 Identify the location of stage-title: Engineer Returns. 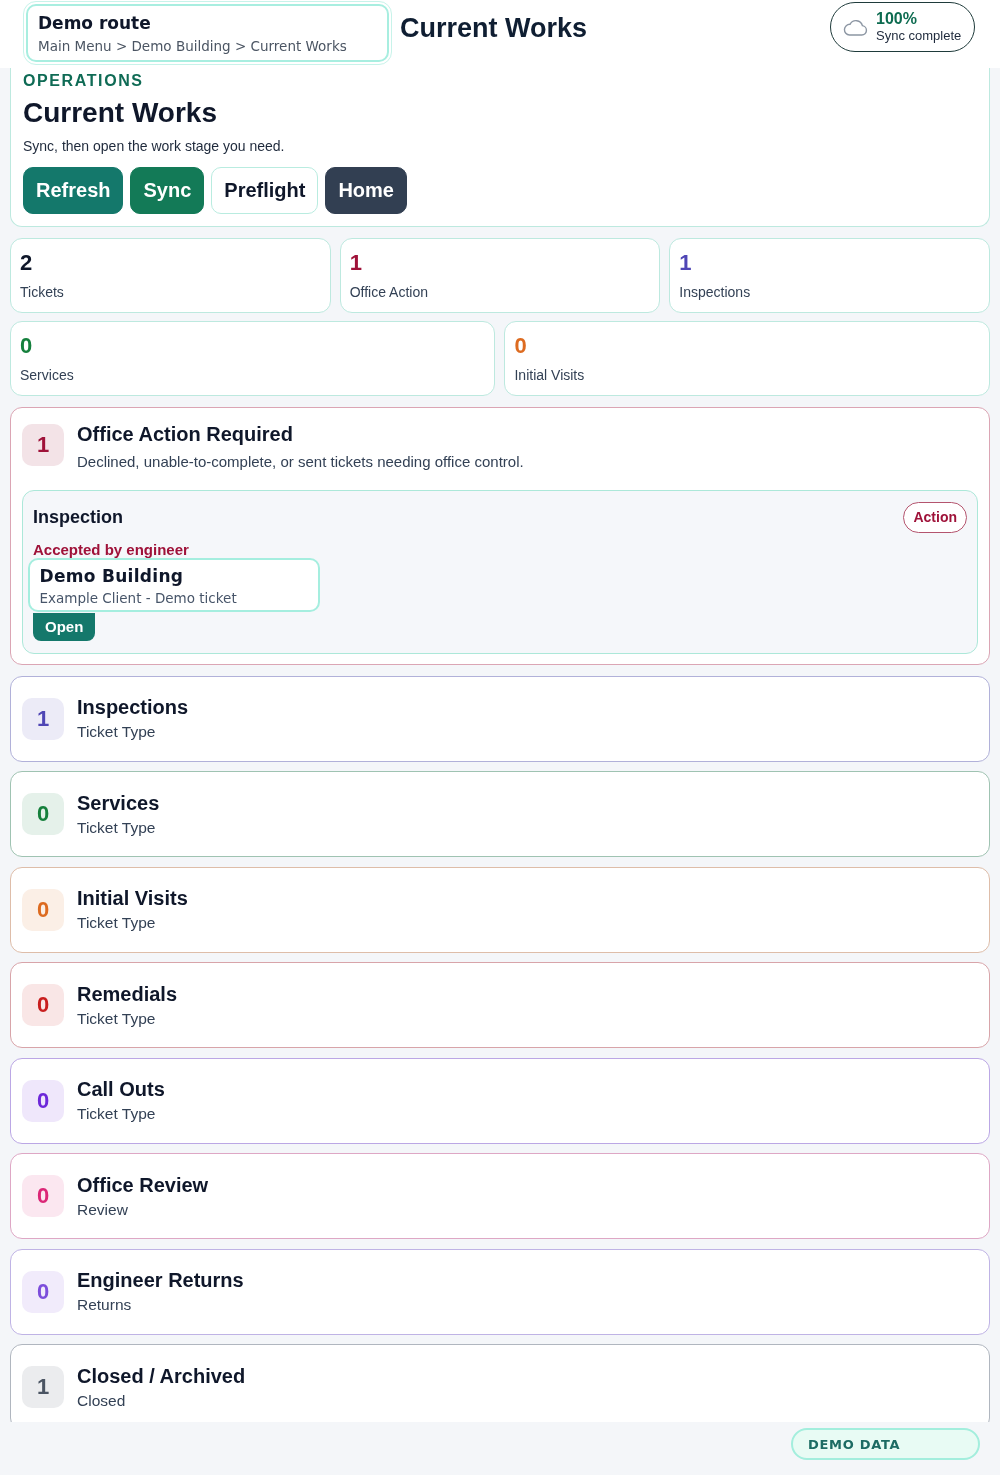
(160, 1280).